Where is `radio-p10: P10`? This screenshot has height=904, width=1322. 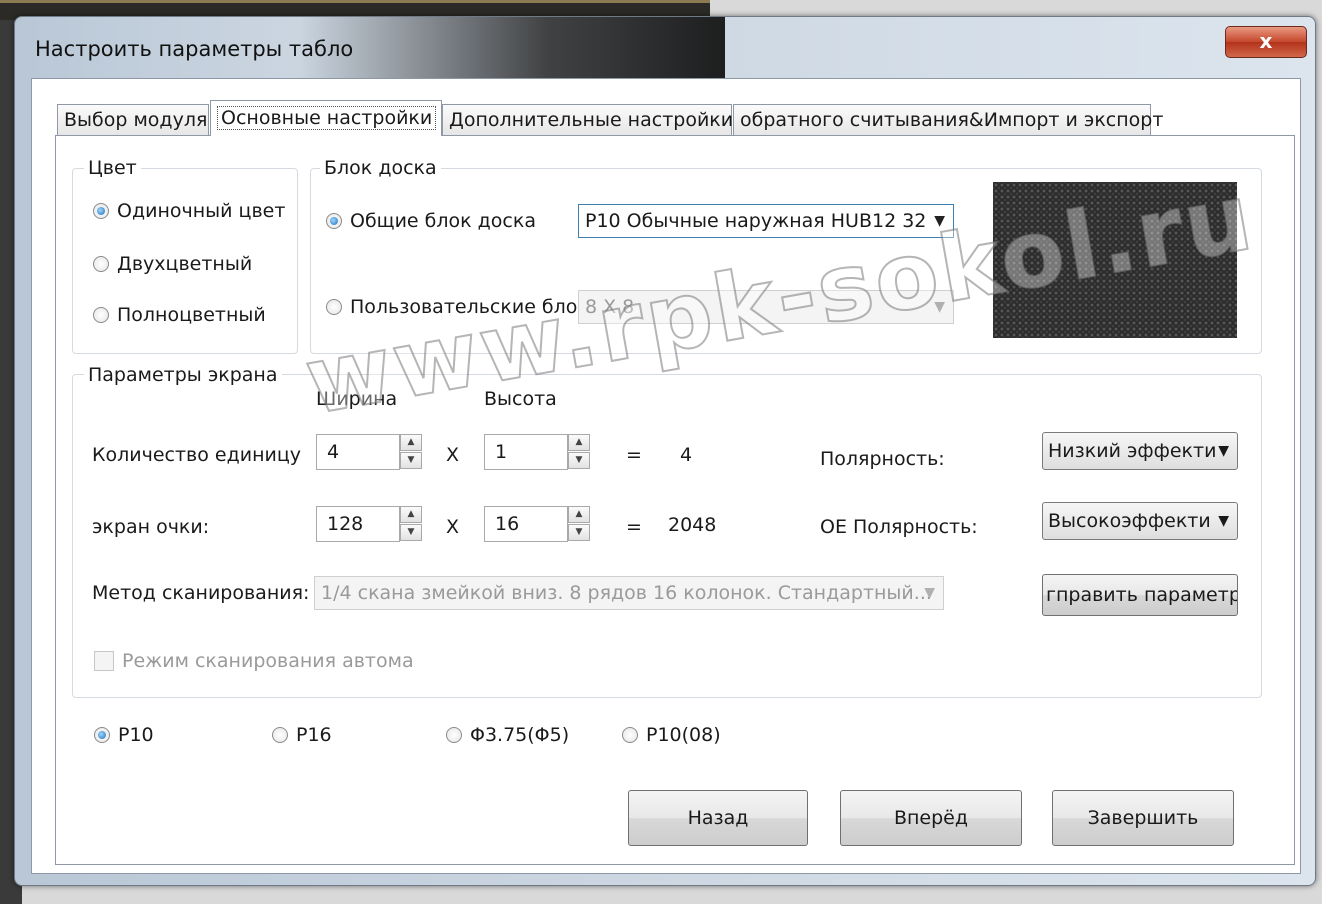 radio-p10: P10 is located at coordinates (124, 735).